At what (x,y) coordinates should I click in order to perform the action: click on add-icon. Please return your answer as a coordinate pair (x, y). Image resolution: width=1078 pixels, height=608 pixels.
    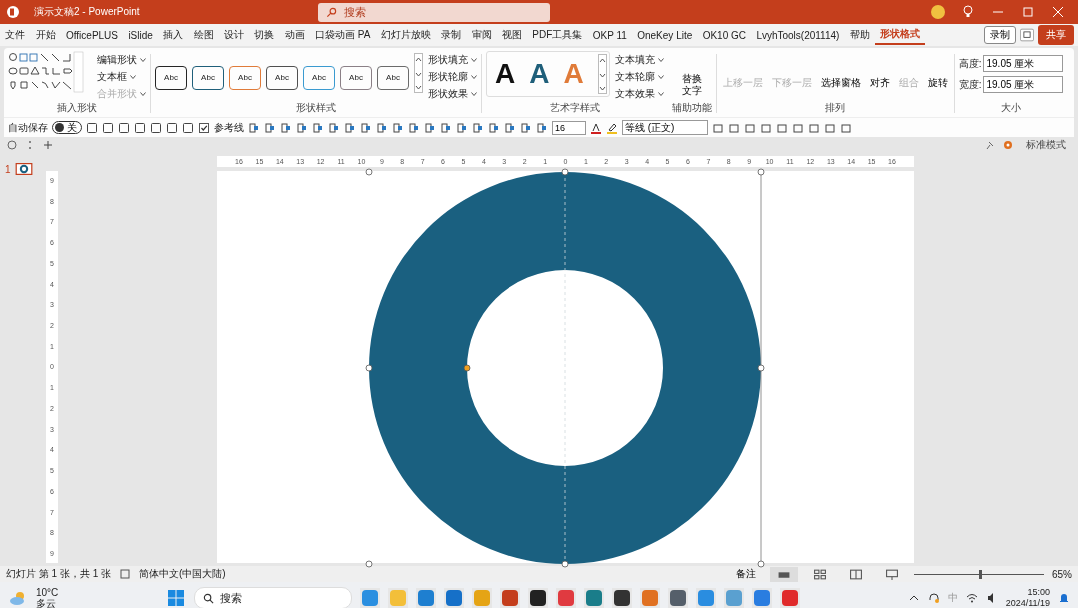
    Looking at the image, I should click on (48, 145).